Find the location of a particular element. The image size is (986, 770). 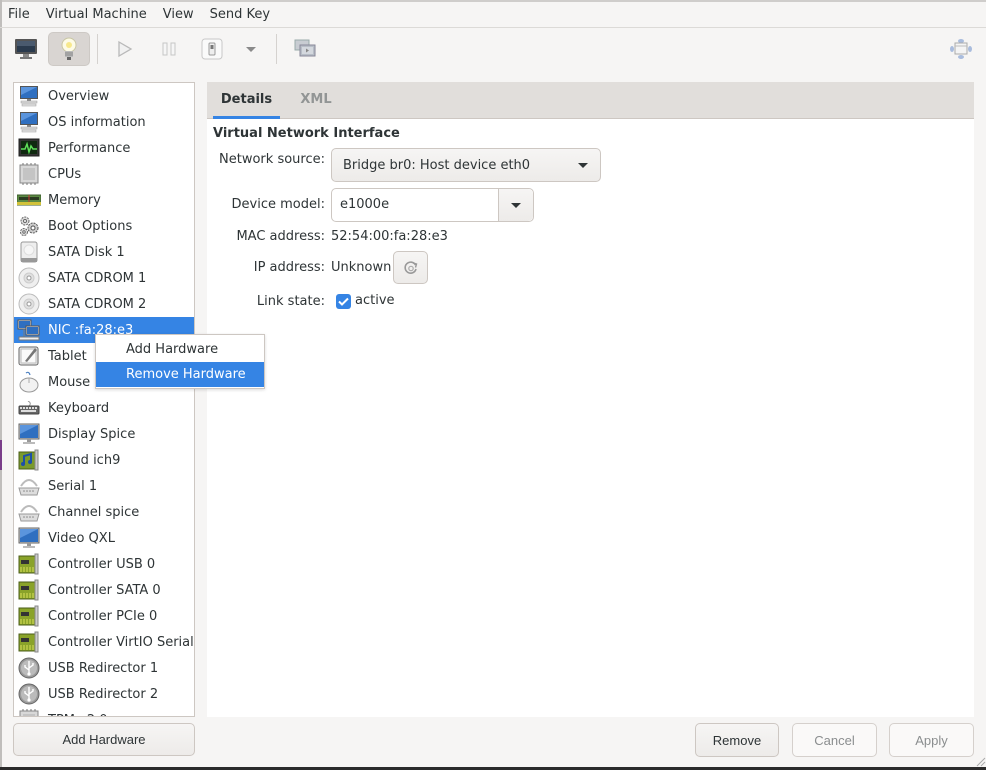

hardware-list-item: USB Redirector 1 is located at coordinates (104, 668).